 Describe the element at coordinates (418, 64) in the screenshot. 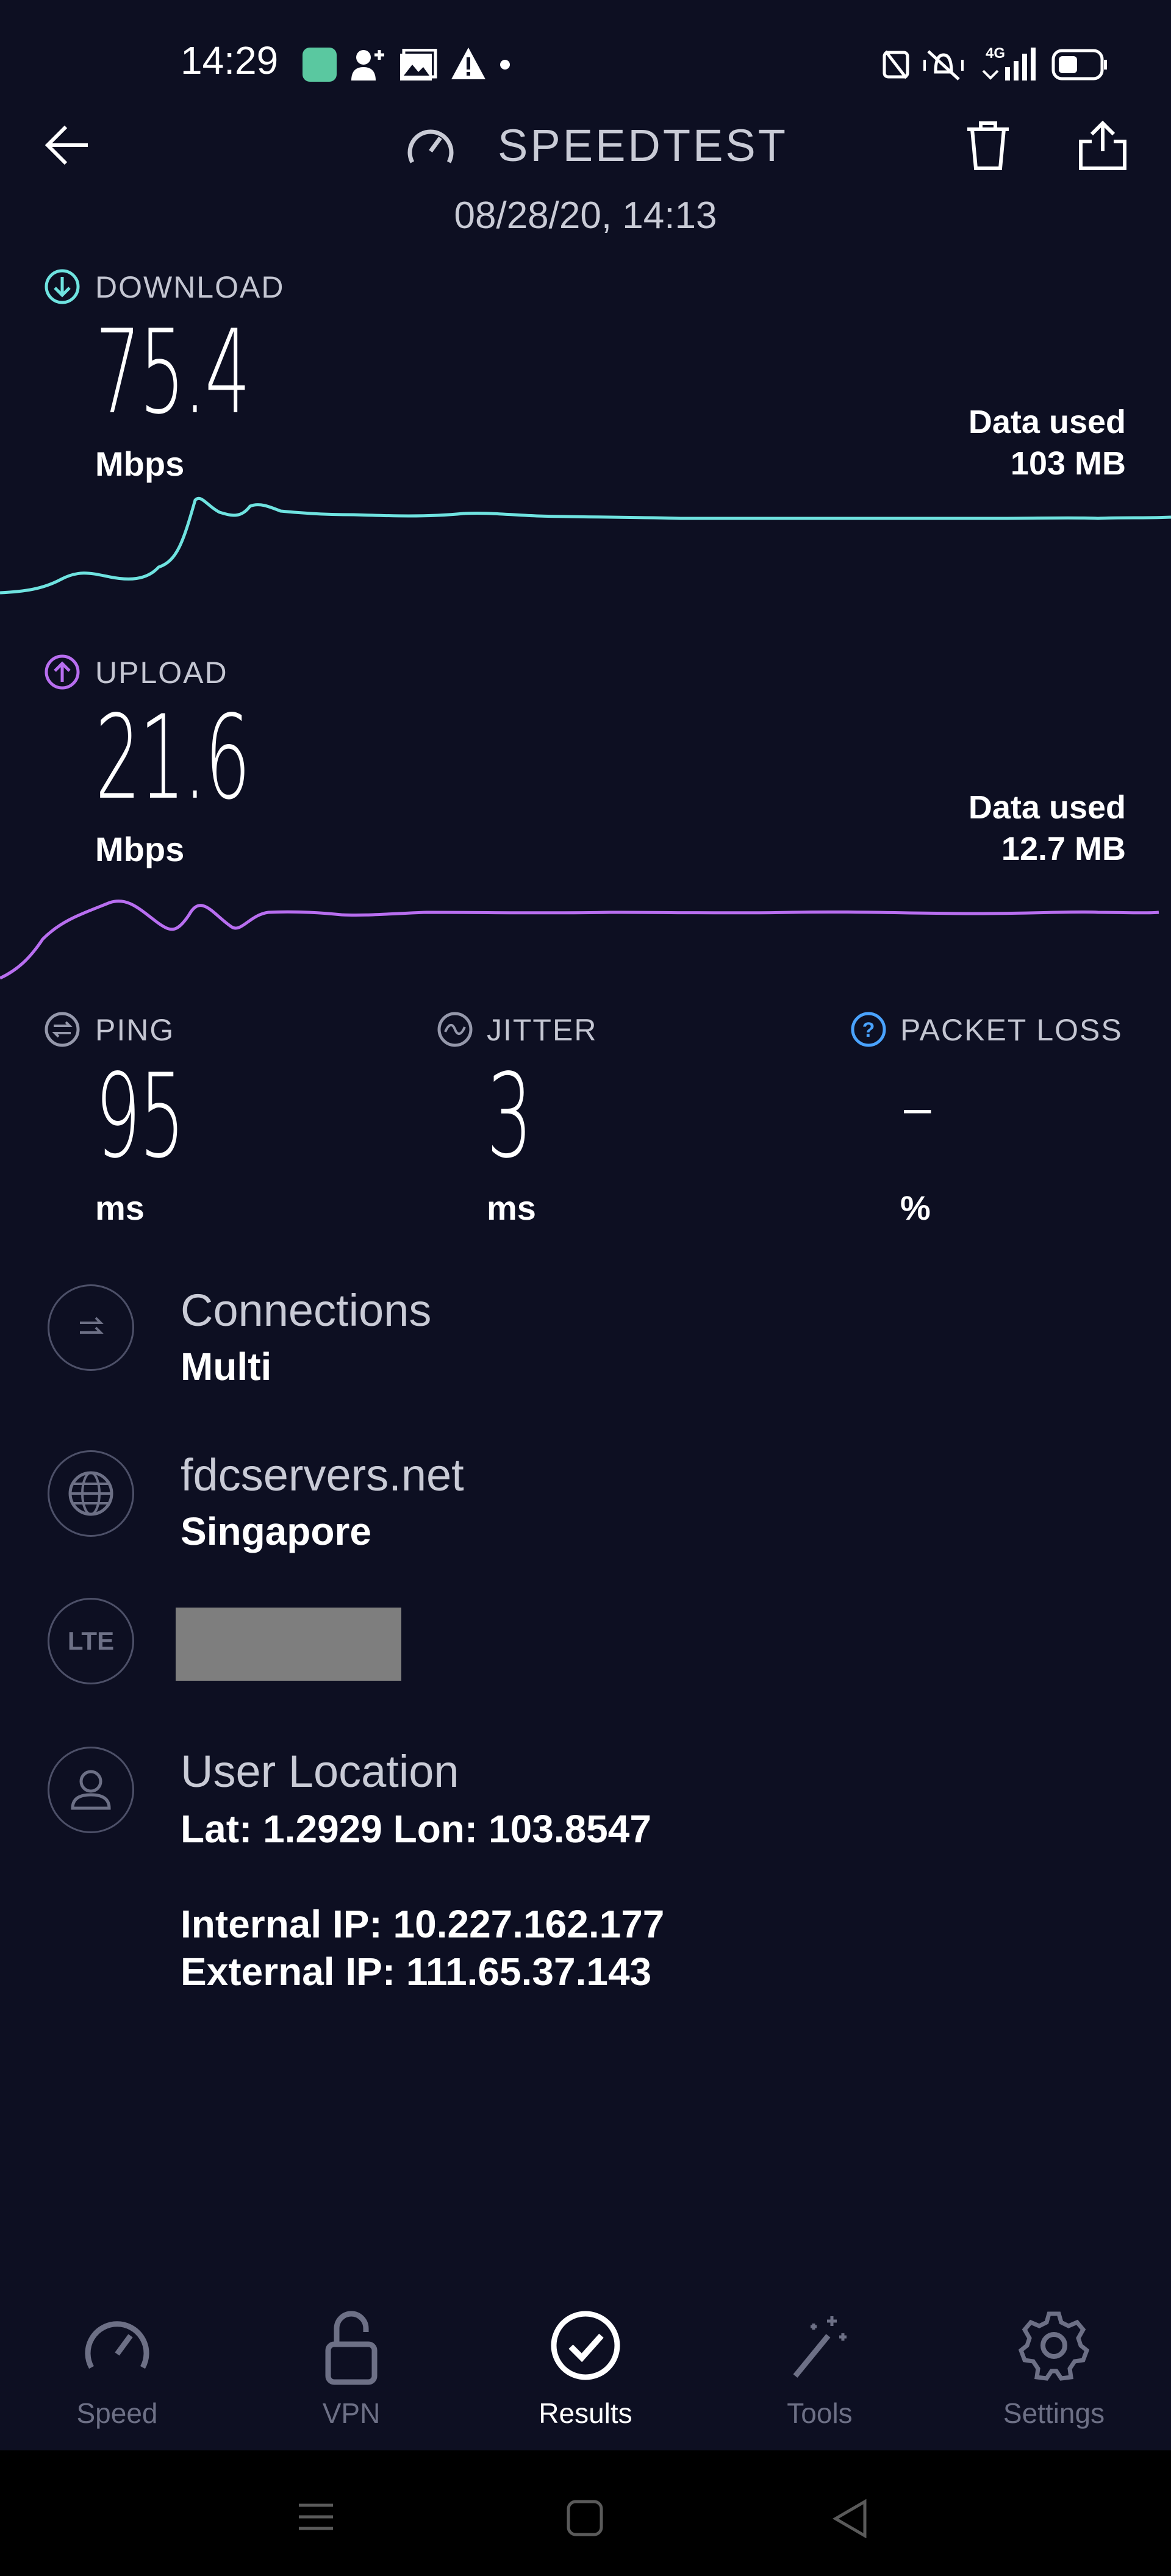

I see `gallery-icon` at that location.